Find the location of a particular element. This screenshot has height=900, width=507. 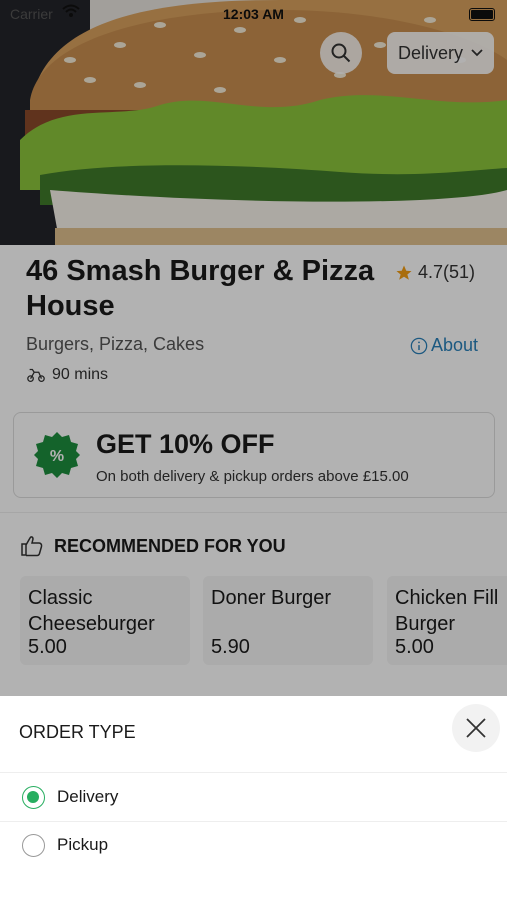

option-label: Pickup is located at coordinates (83, 844).